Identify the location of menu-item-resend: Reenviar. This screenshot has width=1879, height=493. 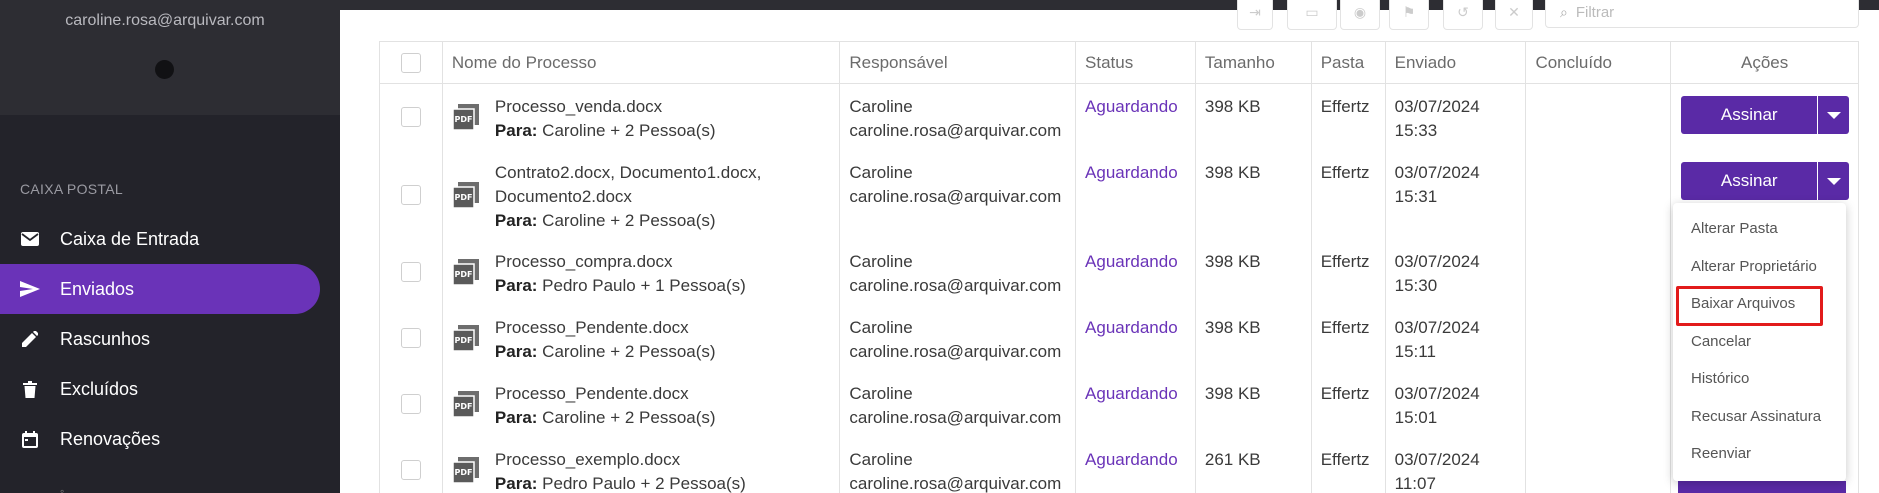
(1759, 454).